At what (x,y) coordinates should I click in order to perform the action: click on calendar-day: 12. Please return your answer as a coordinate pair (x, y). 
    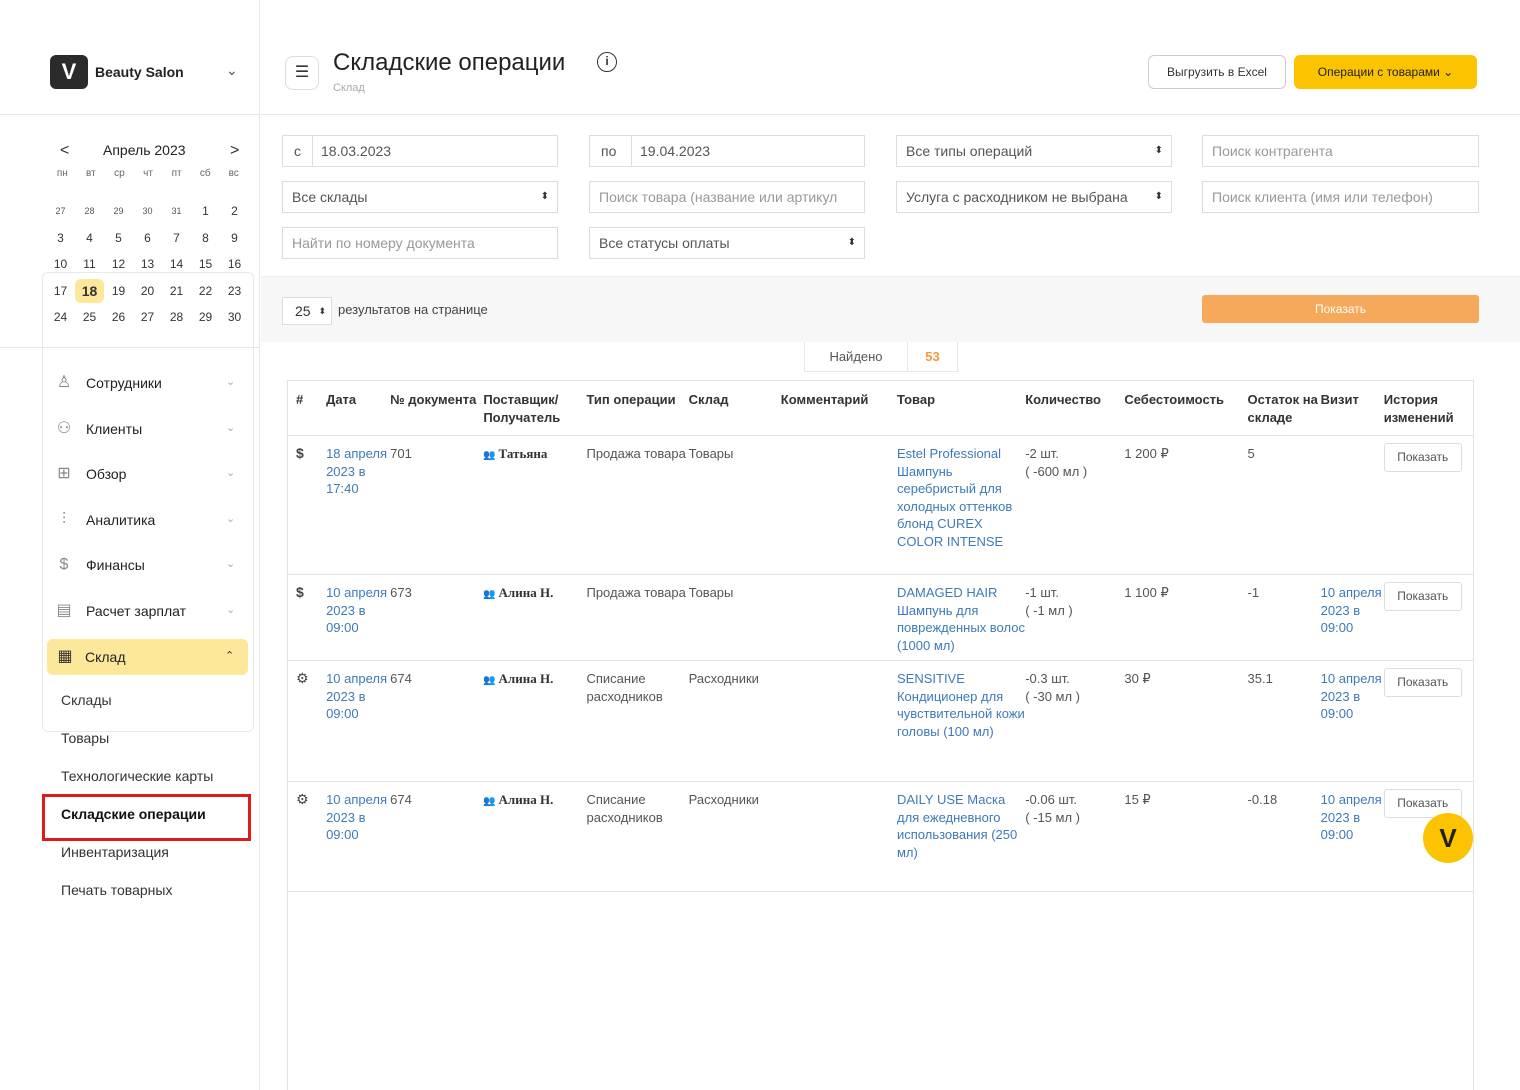
    Looking at the image, I should click on (118, 264).